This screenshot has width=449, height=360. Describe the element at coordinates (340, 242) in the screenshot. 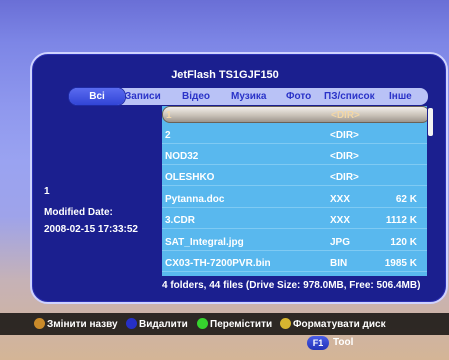

I see `file-type: JPG` at that location.